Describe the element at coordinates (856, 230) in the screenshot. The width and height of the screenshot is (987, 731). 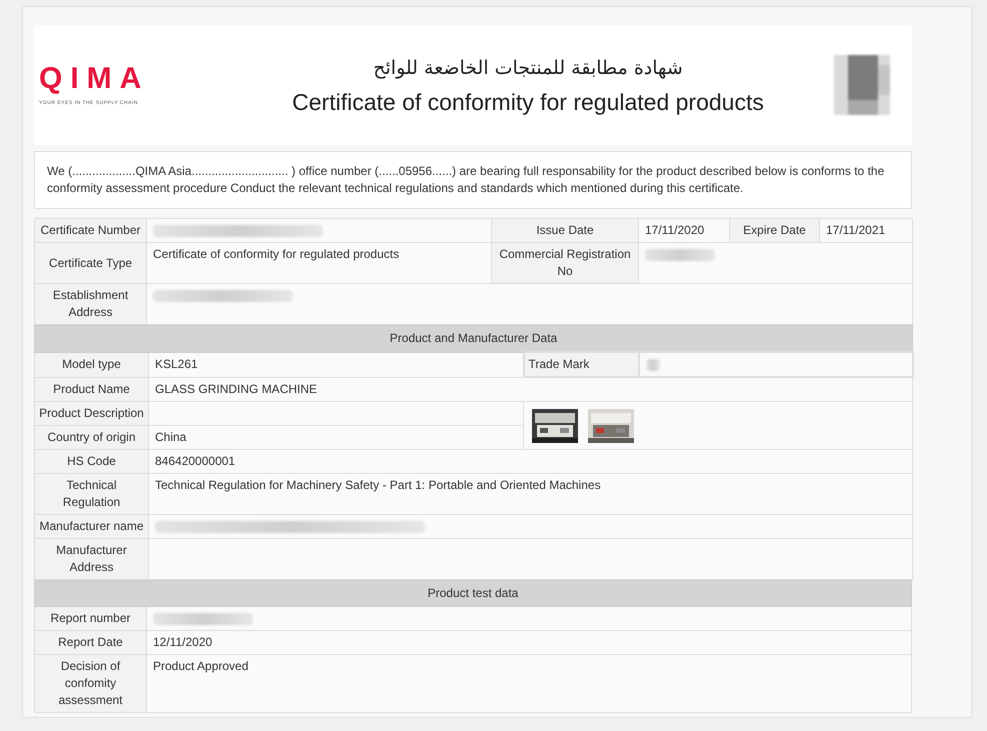
I see `field-value: 17/11/2021` at that location.